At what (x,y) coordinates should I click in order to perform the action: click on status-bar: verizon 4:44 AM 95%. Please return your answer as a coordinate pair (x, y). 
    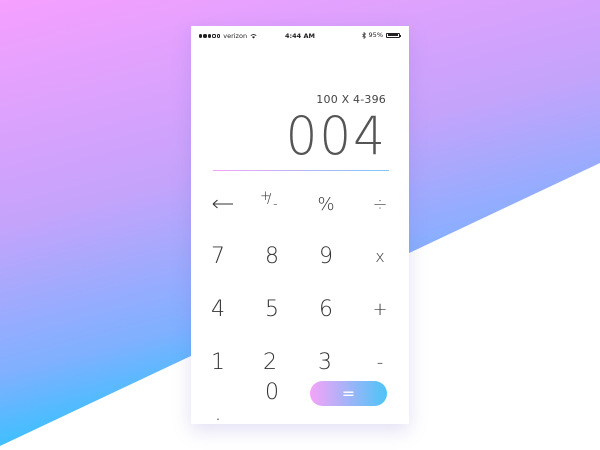
    Looking at the image, I should click on (300, 35).